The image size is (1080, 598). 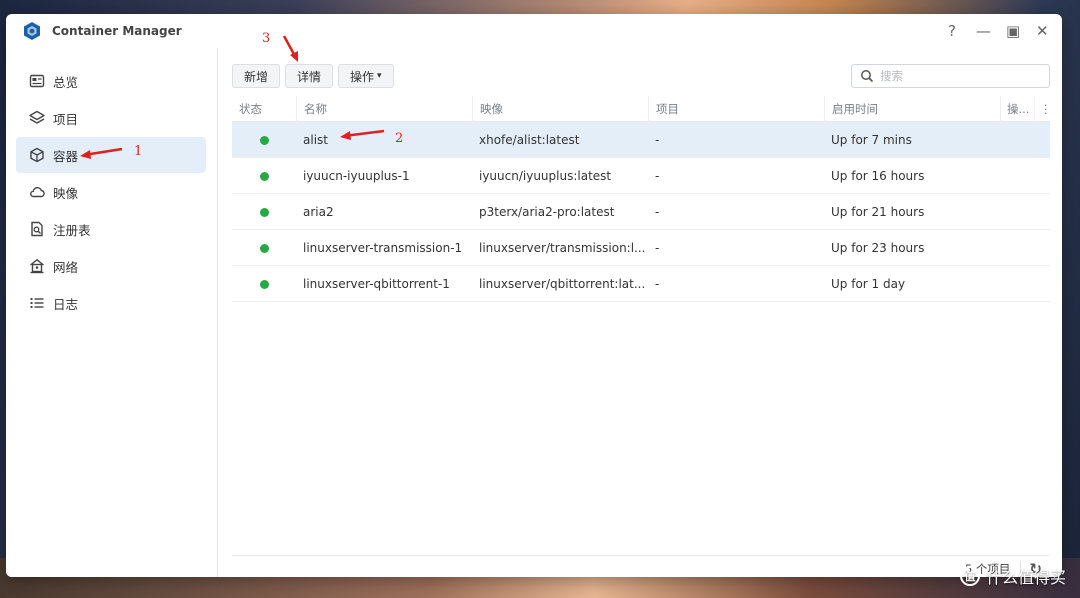 I want to click on annotation-number-3: 3, so click(x=266, y=38).